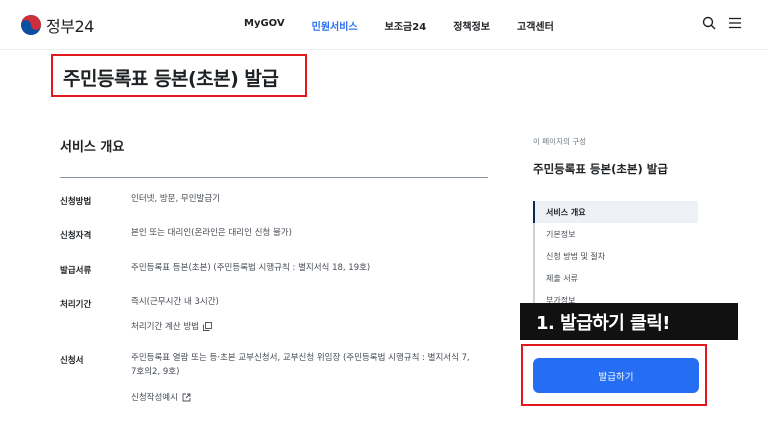  Describe the element at coordinates (207, 326) in the screenshot. I see `copy-icon` at that location.